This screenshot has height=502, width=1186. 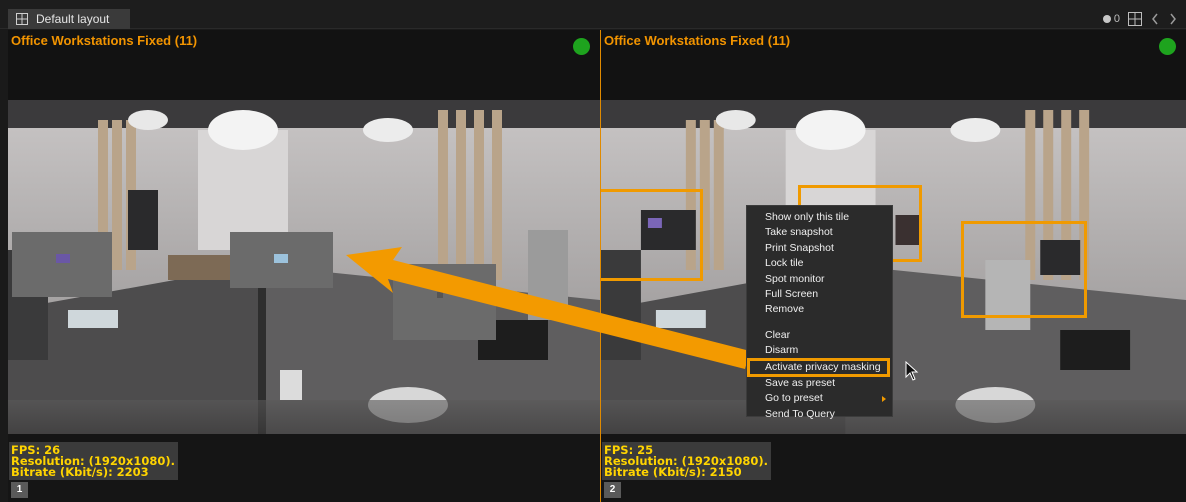 What do you see at coordinates (819, 232) in the screenshot?
I see `menu-item-take-snapshot: Take snapshot` at bounding box center [819, 232].